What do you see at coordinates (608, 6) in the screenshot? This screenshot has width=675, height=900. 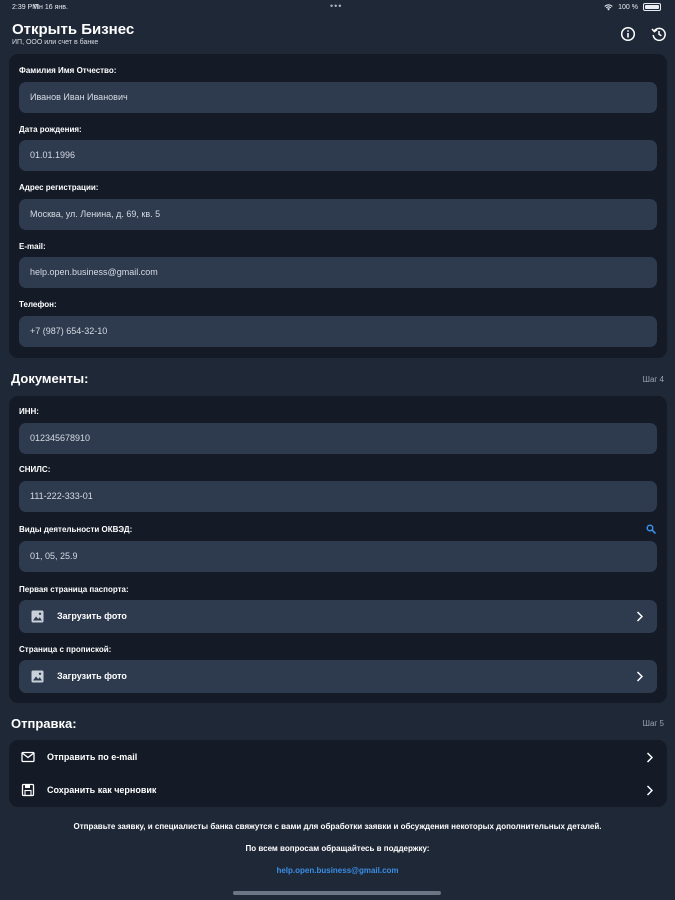 I see `wifi-icon` at bounding box center [608, 6].